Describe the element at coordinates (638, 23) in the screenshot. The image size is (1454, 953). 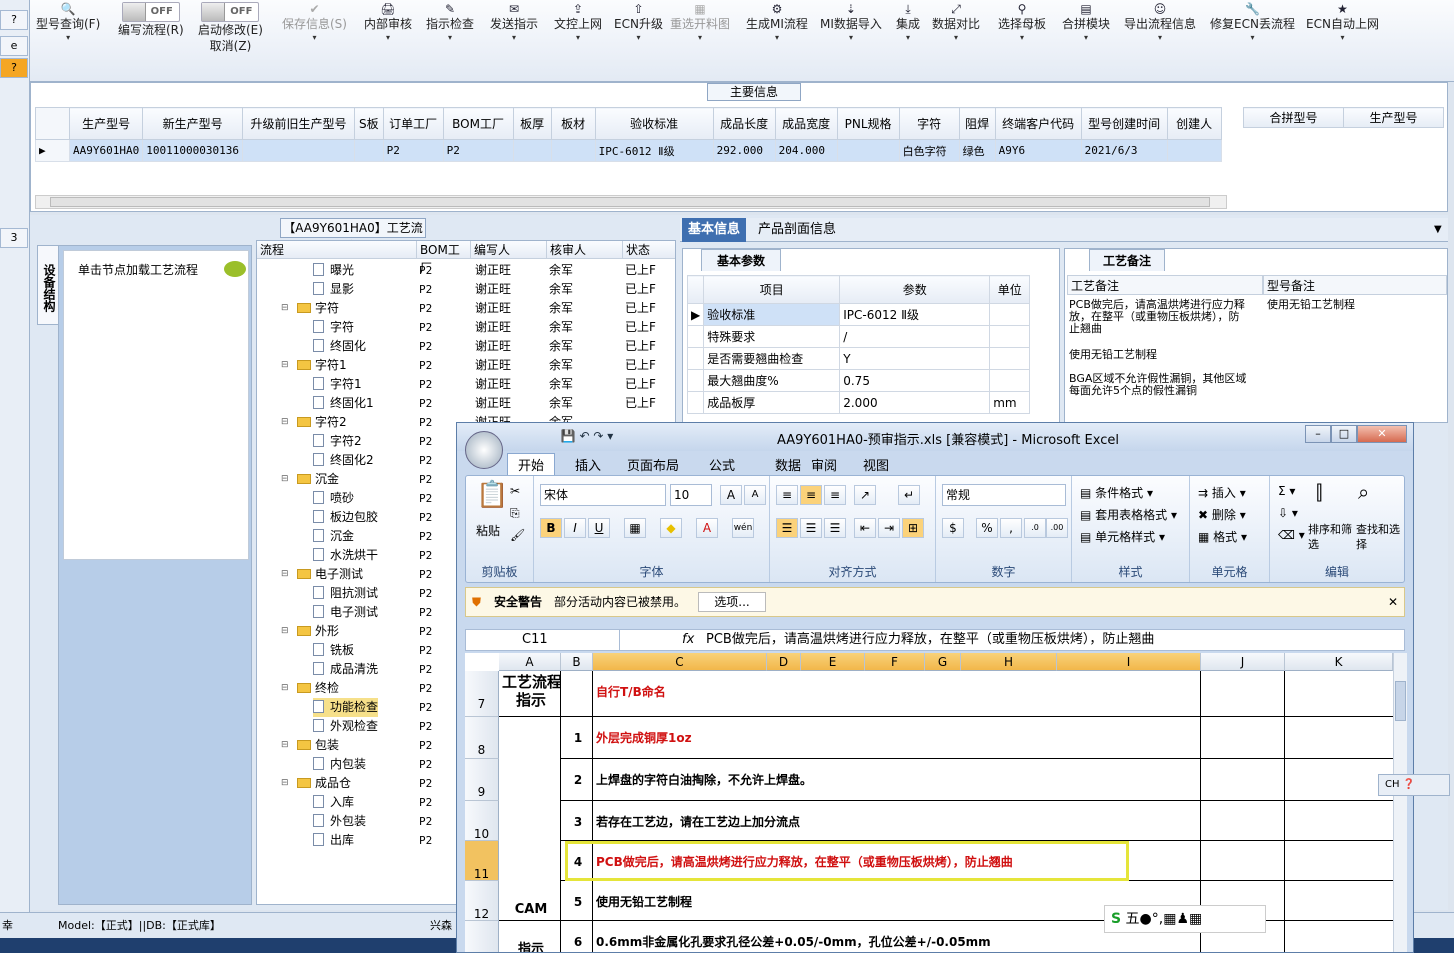
I see `toolbar-item: ⇧ ECN升级 ▾` at that location.